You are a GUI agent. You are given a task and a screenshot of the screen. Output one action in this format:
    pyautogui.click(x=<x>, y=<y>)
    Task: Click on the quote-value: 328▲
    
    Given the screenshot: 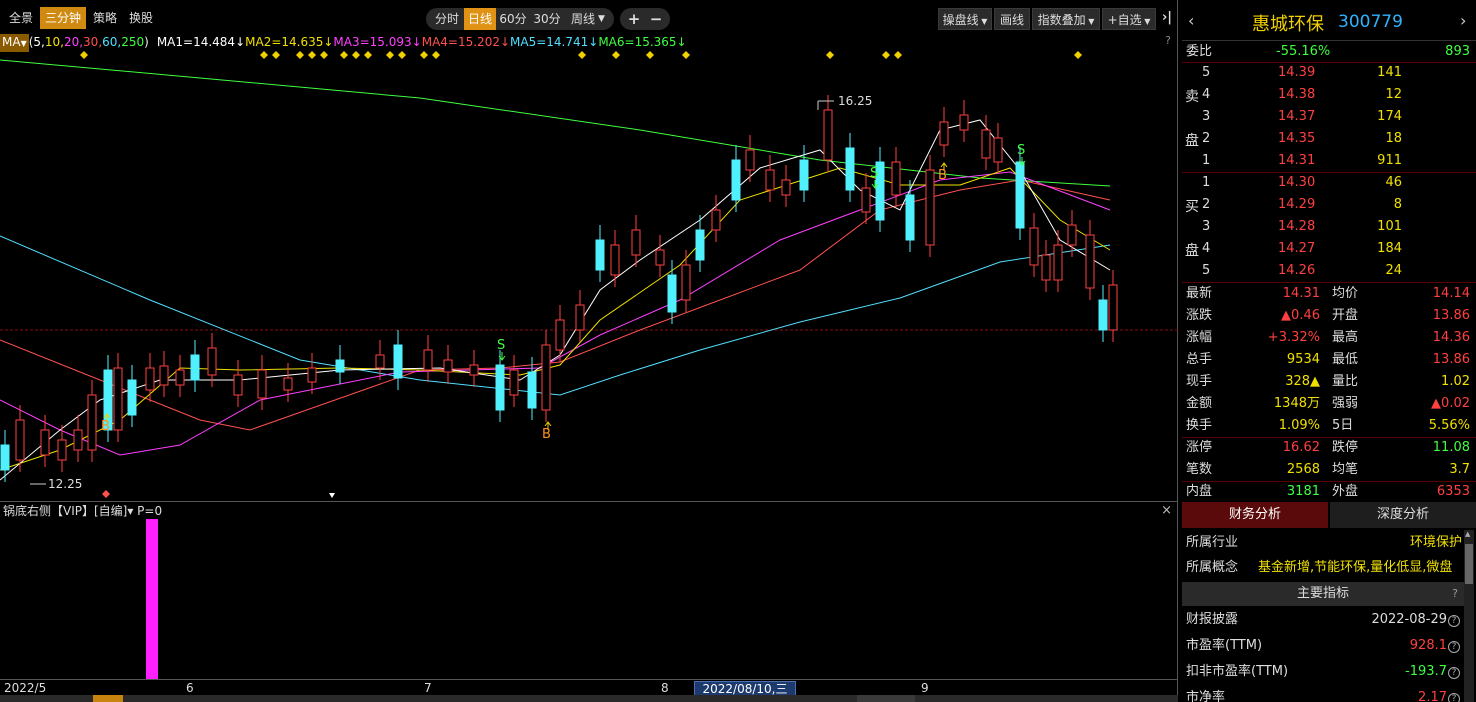 What is the action you would take?
    pyautogui.click(x=1302, y=381)
    